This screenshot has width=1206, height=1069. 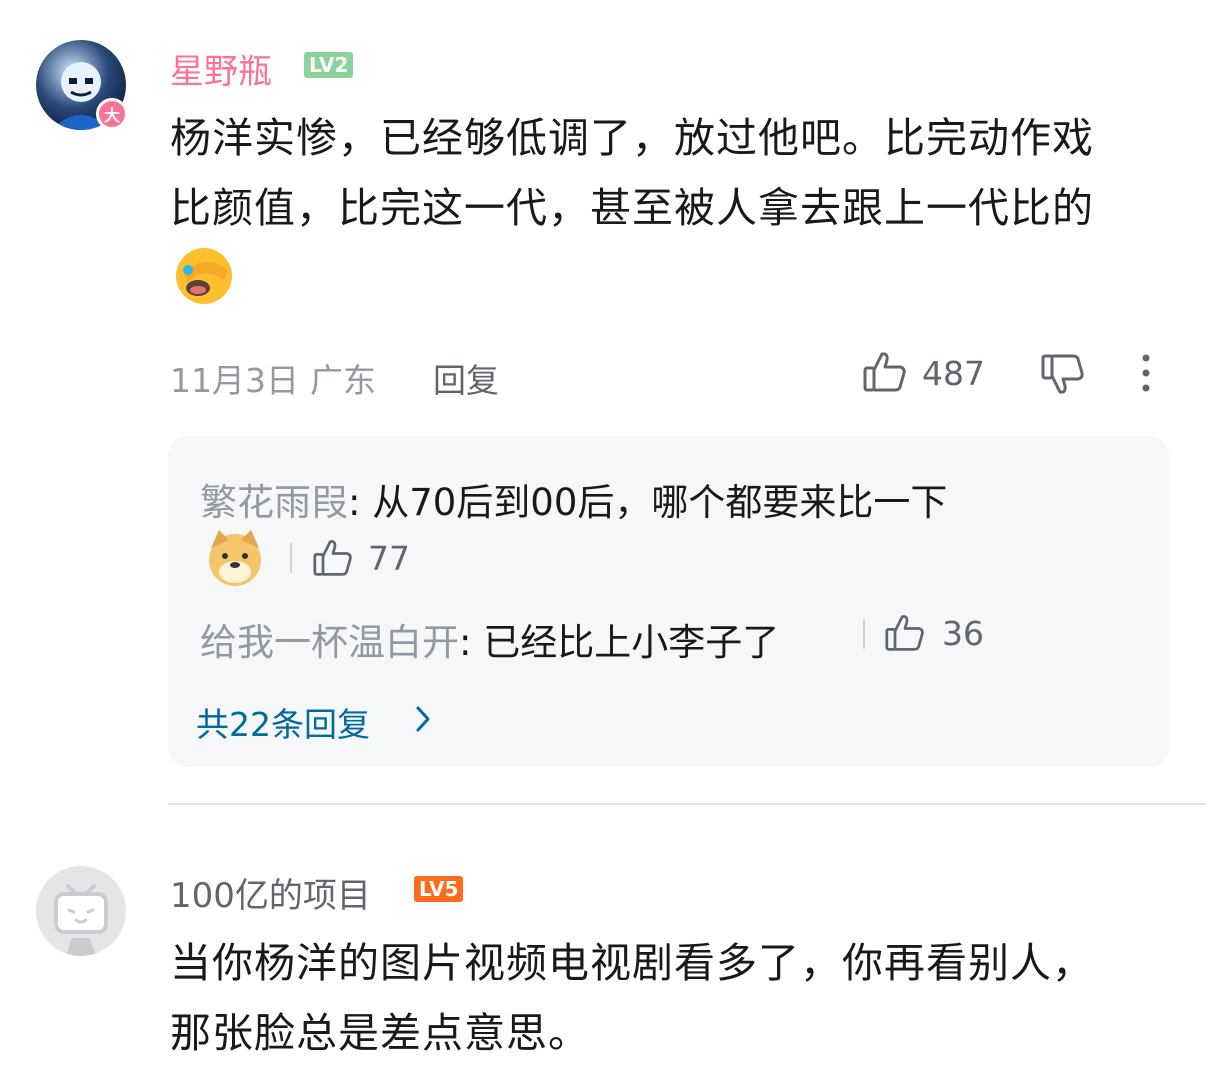 I want to click on sub-reply-like-count: 36, so click(x=963, y=633).